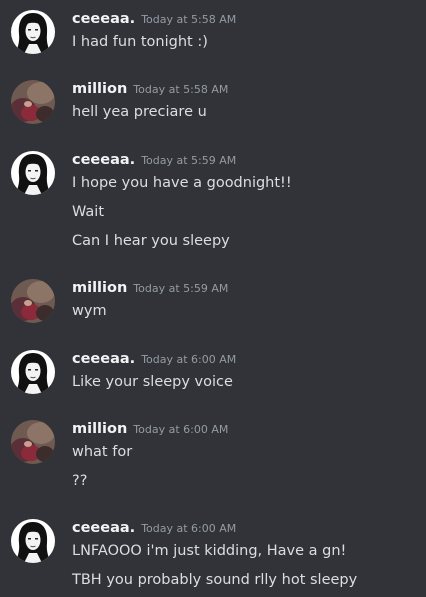 The width and height of the screenshot is (426, 597). Describe the element at coordinates (151, 241) in the screenshot. I see `message-text: Can I hear you sleepy` at that location.